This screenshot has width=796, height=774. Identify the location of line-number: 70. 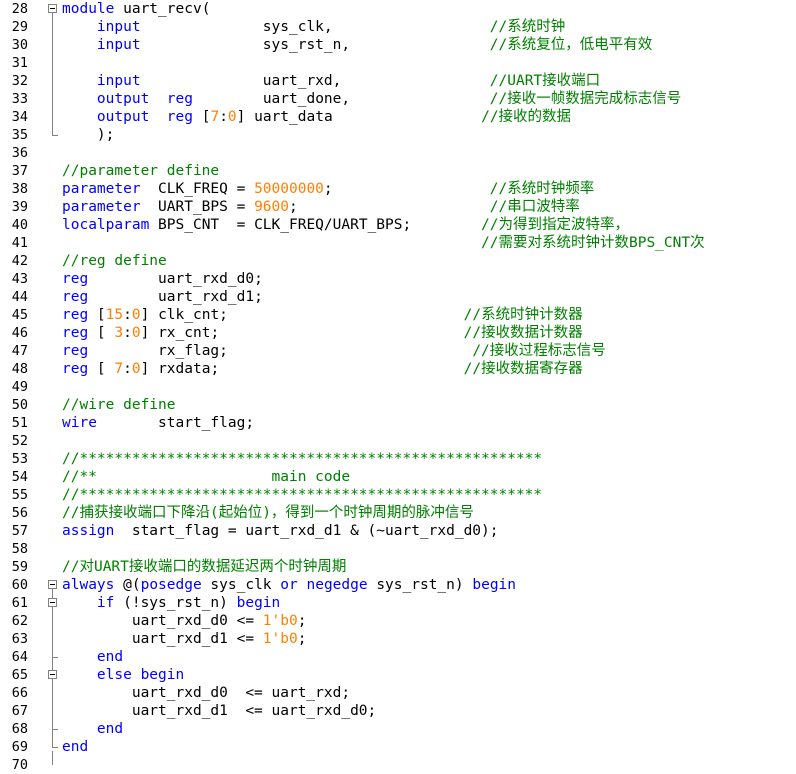
(19, 765).